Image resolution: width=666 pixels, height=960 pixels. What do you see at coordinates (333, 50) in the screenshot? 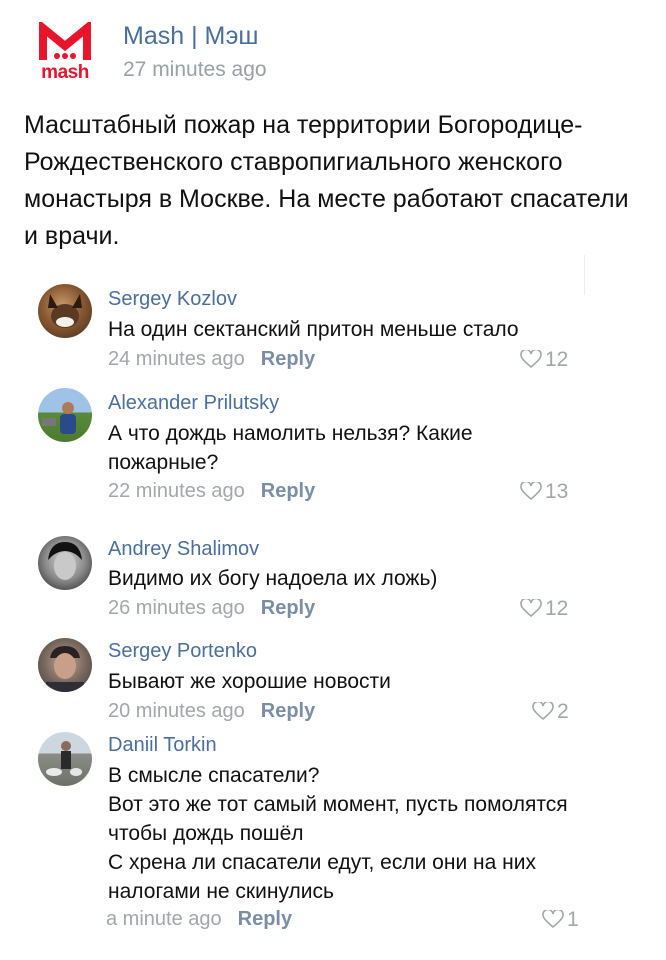
I see `post-header: mash Mash | Мэш 27 minutes ago` at bounding box center [333, 50].